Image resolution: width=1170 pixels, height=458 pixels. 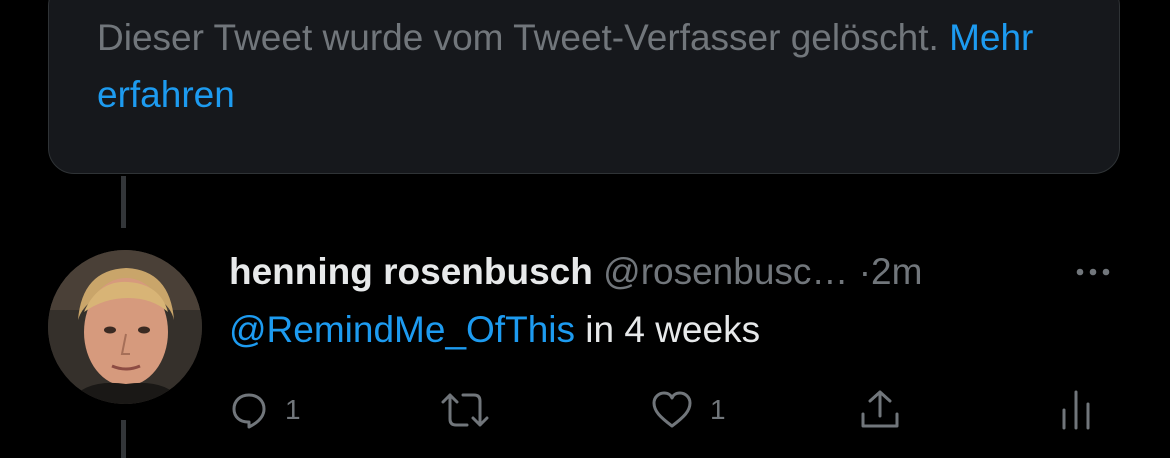 I want to click on more-icon, so click(x=1093, y=273).